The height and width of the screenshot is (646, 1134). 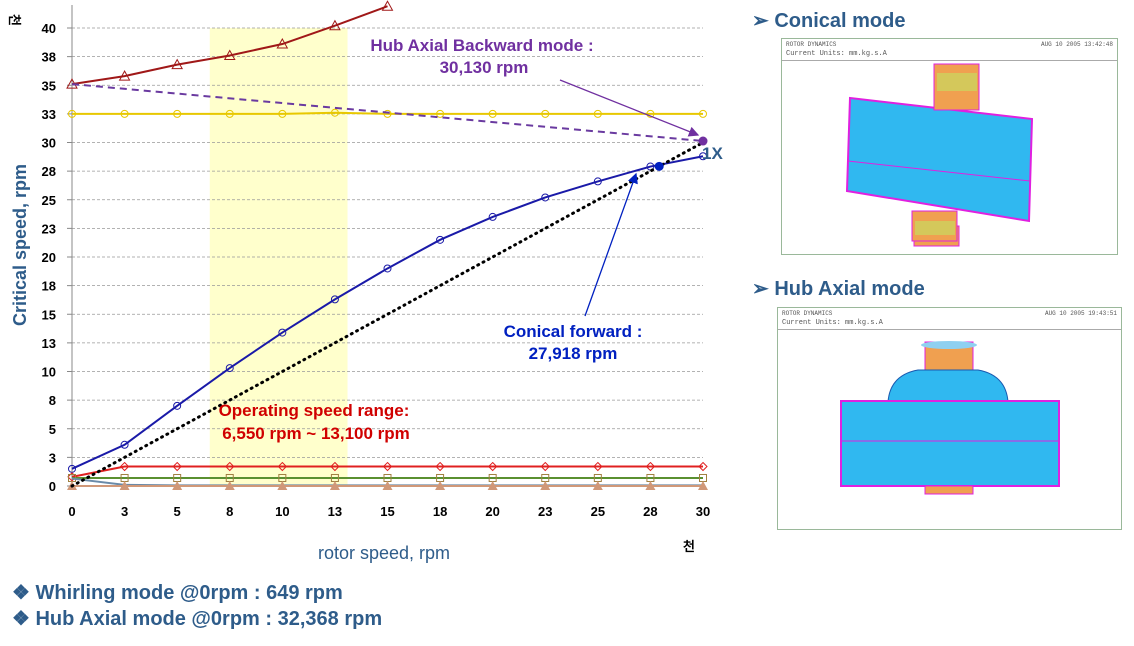 What do you see at coordinates (52, 457) in the screenshot?
I see `y-tick-label: 3` at bounding box center [52, 457].